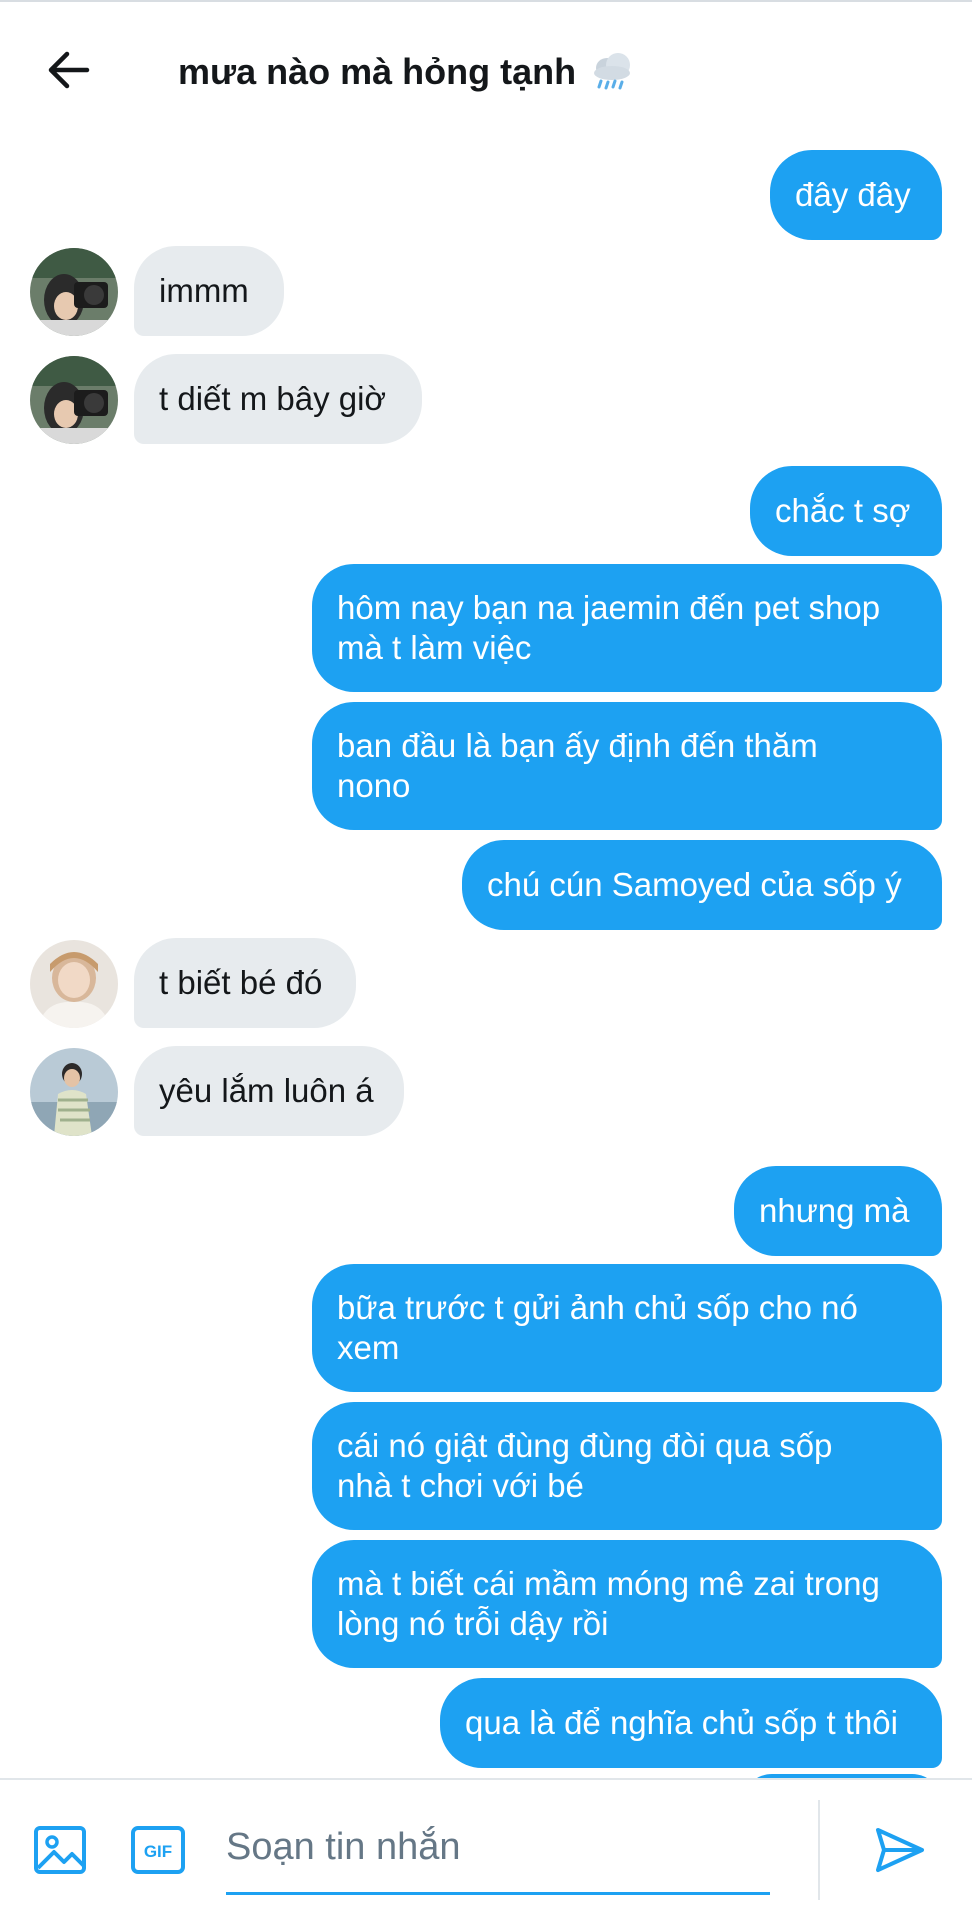 Image resolution: width=972 pixels, height=1920 pixels. Describe the element at coordinates (612, 71) in the screenshot. I see `rain-cloud-icon` at that location.